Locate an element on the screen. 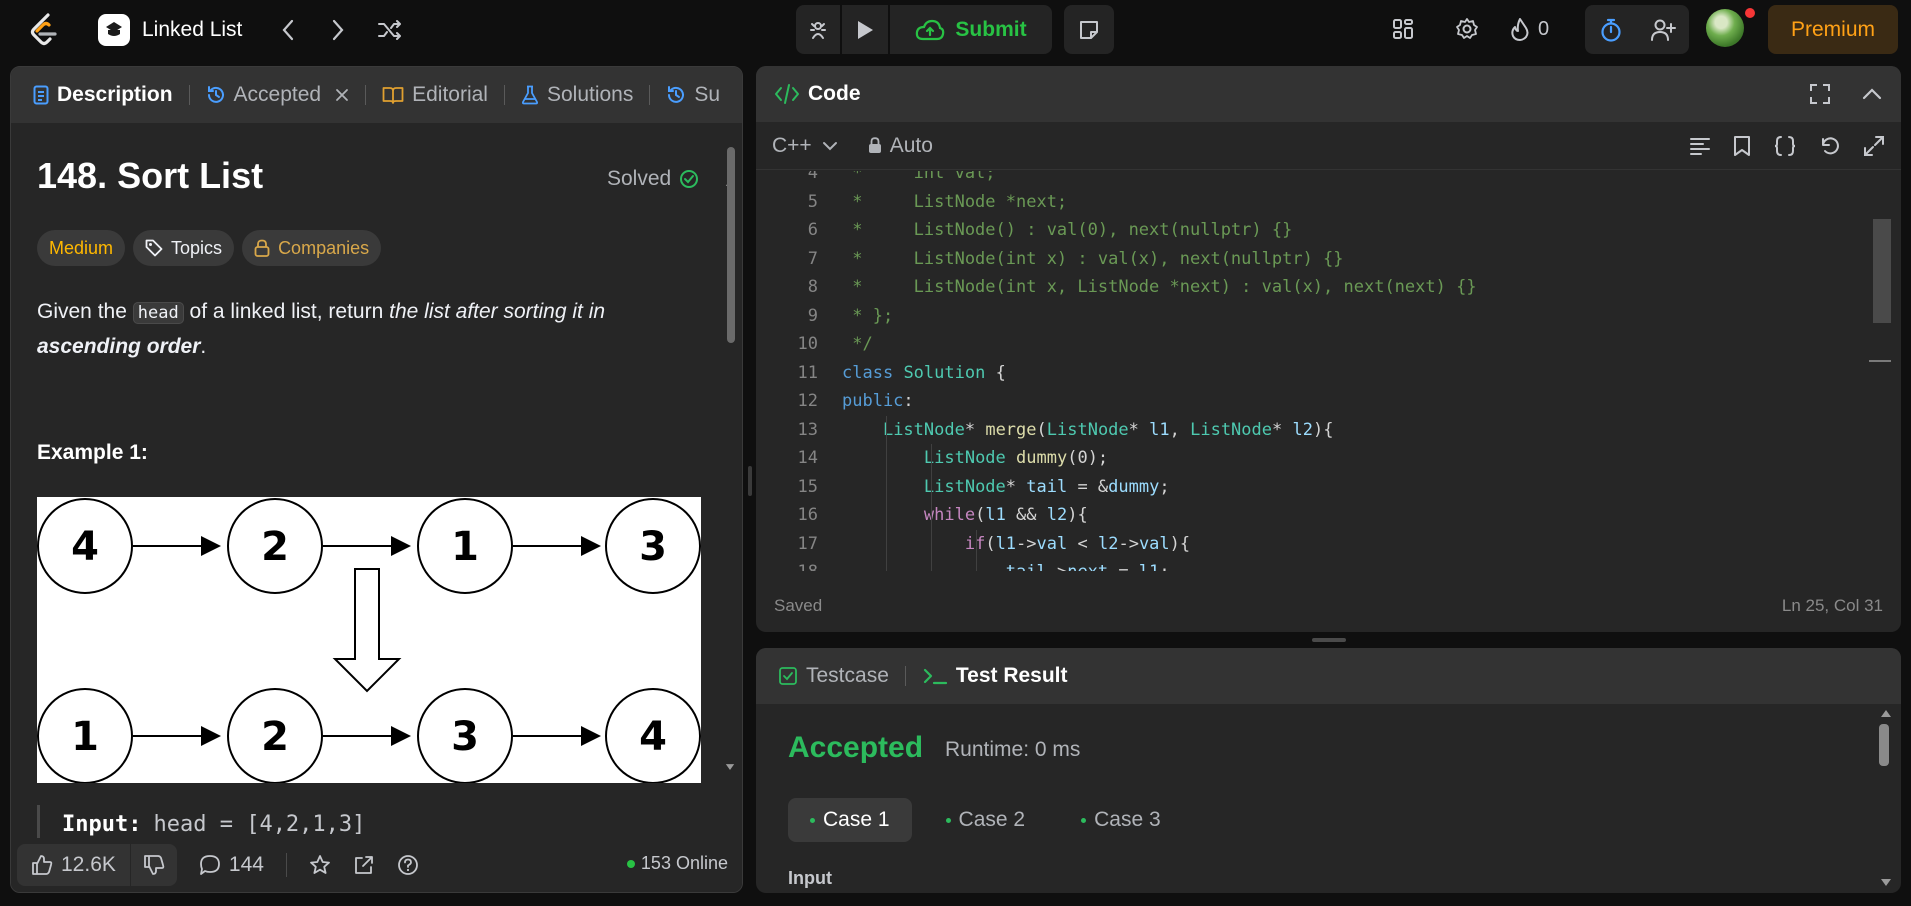 The height and width of the screenshot is (906, 1911). problem-tags: Medium Topics Companies is located at coordinates (209, 248).